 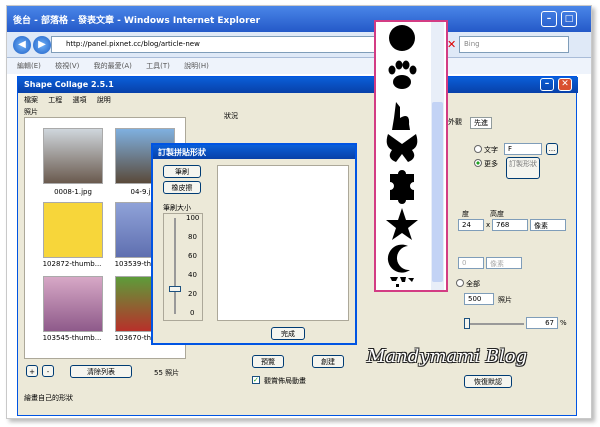 I want to click on app-menu-options: 選項, so click(x=79, y=100).